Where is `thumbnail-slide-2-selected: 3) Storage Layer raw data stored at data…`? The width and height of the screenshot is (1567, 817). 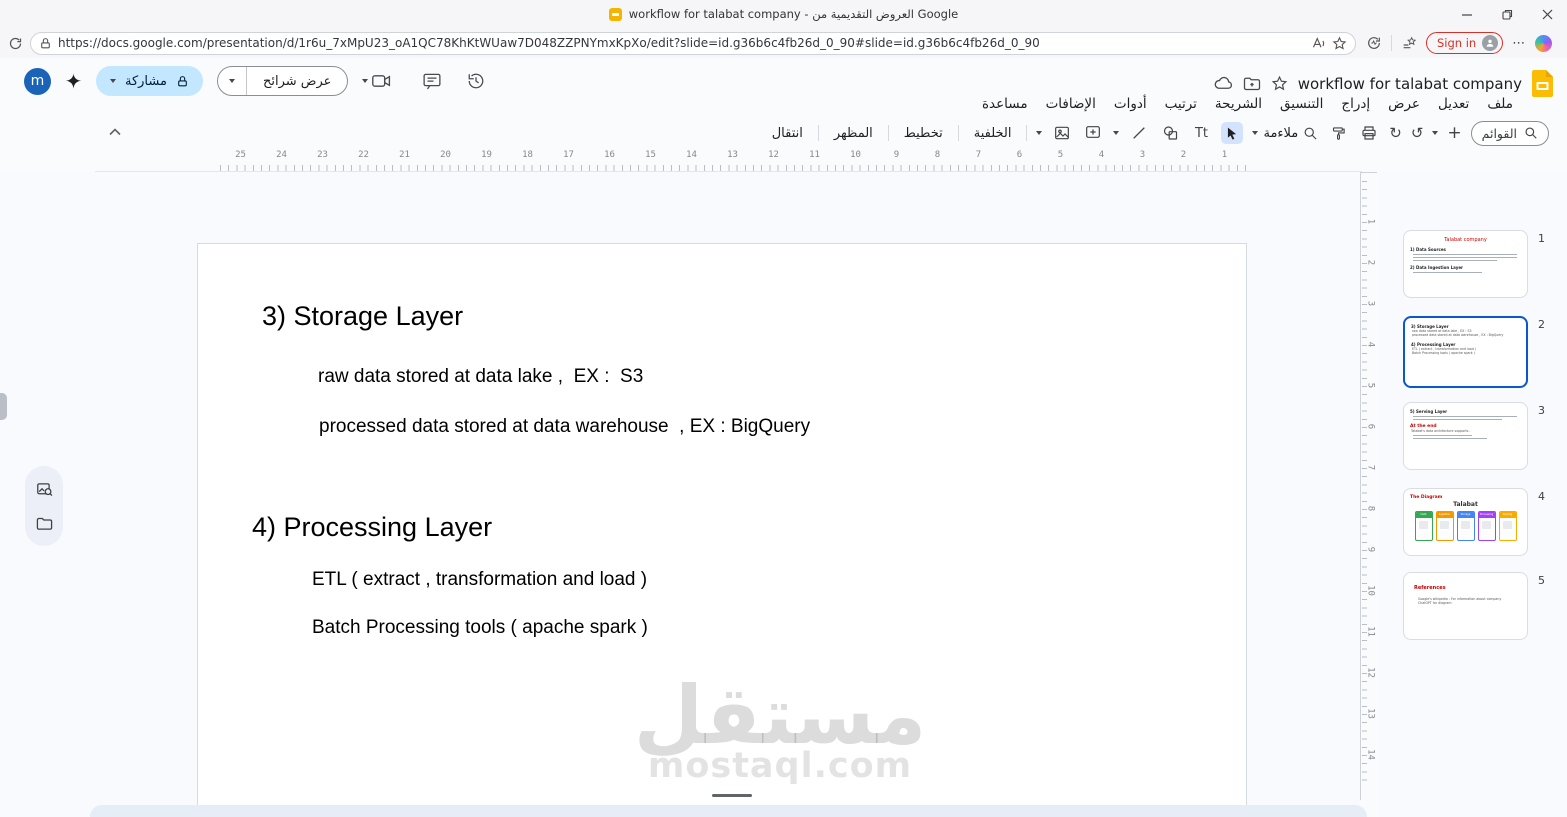 thumbnail-slide-2-selected: 3) Storage Layer raw data stored at data… is located at coordinates (1465, 352).